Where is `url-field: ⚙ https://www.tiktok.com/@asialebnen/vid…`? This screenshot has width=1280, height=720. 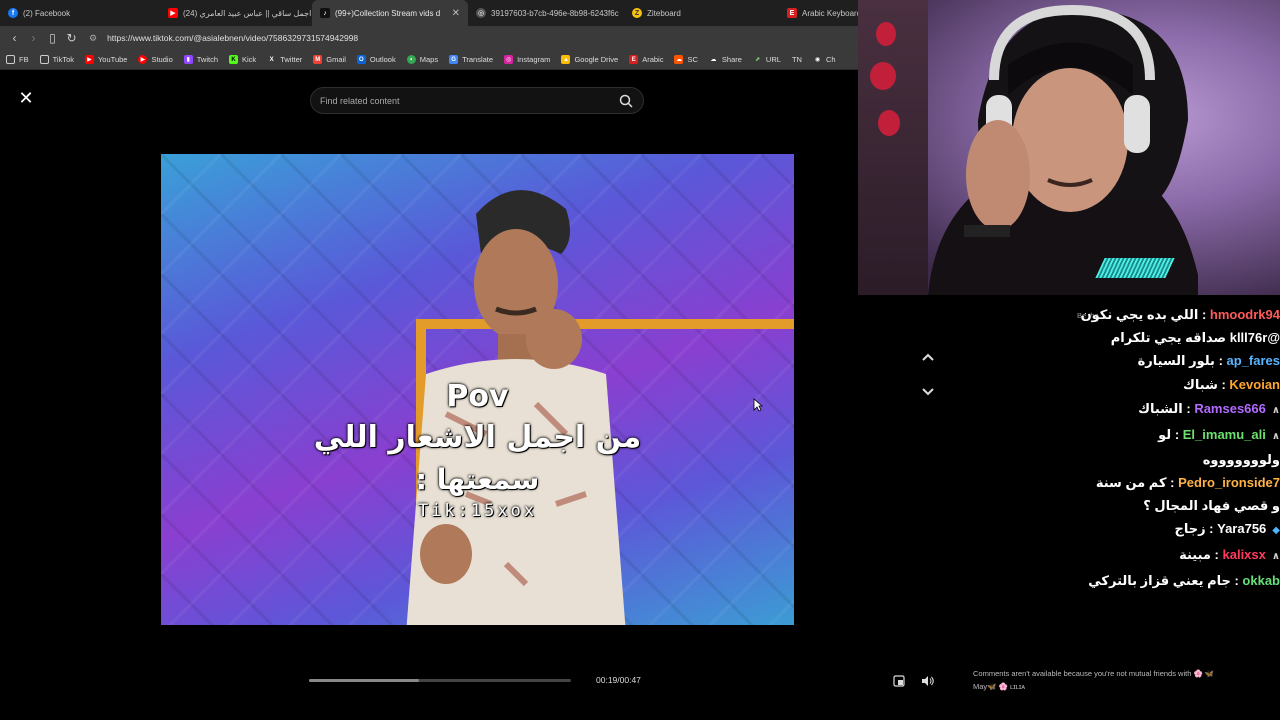
url-field: ⚙ https://www.tiktok.com/@asialebnen/vid… is located at coordinates (223, 38).